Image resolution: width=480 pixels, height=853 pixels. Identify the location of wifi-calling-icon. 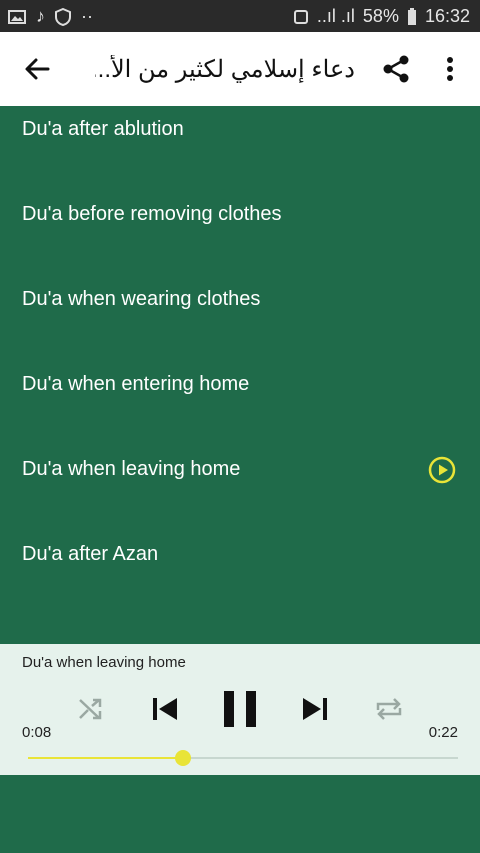
(300, 16).